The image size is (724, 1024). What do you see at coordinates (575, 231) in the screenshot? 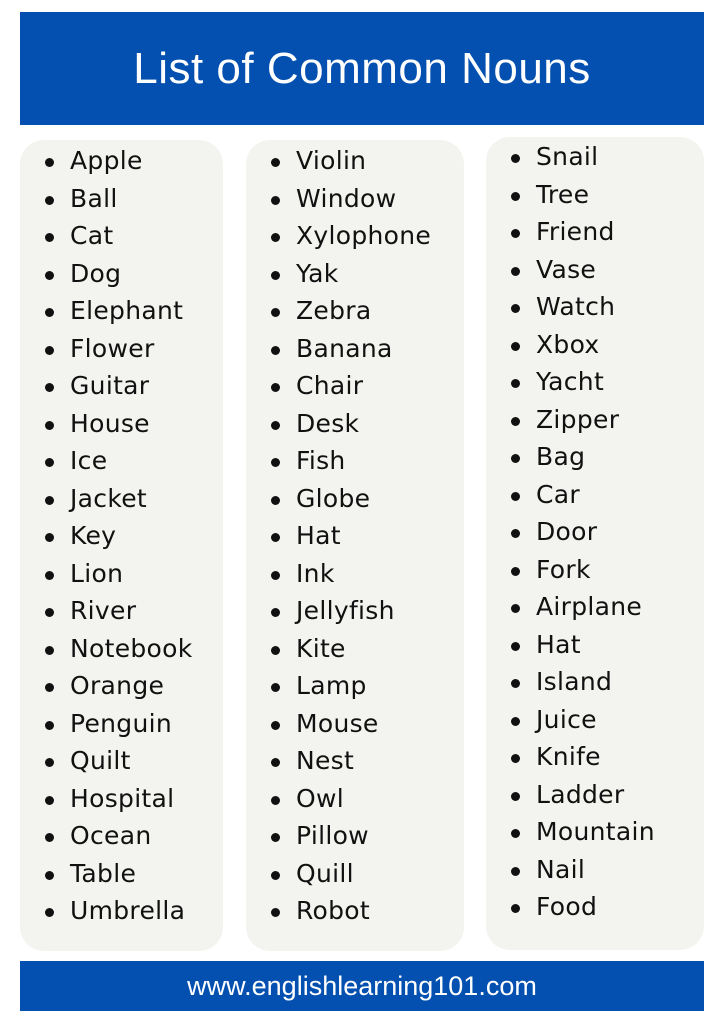
I see `noun-text: Friend` at bounding box center [575, 231].